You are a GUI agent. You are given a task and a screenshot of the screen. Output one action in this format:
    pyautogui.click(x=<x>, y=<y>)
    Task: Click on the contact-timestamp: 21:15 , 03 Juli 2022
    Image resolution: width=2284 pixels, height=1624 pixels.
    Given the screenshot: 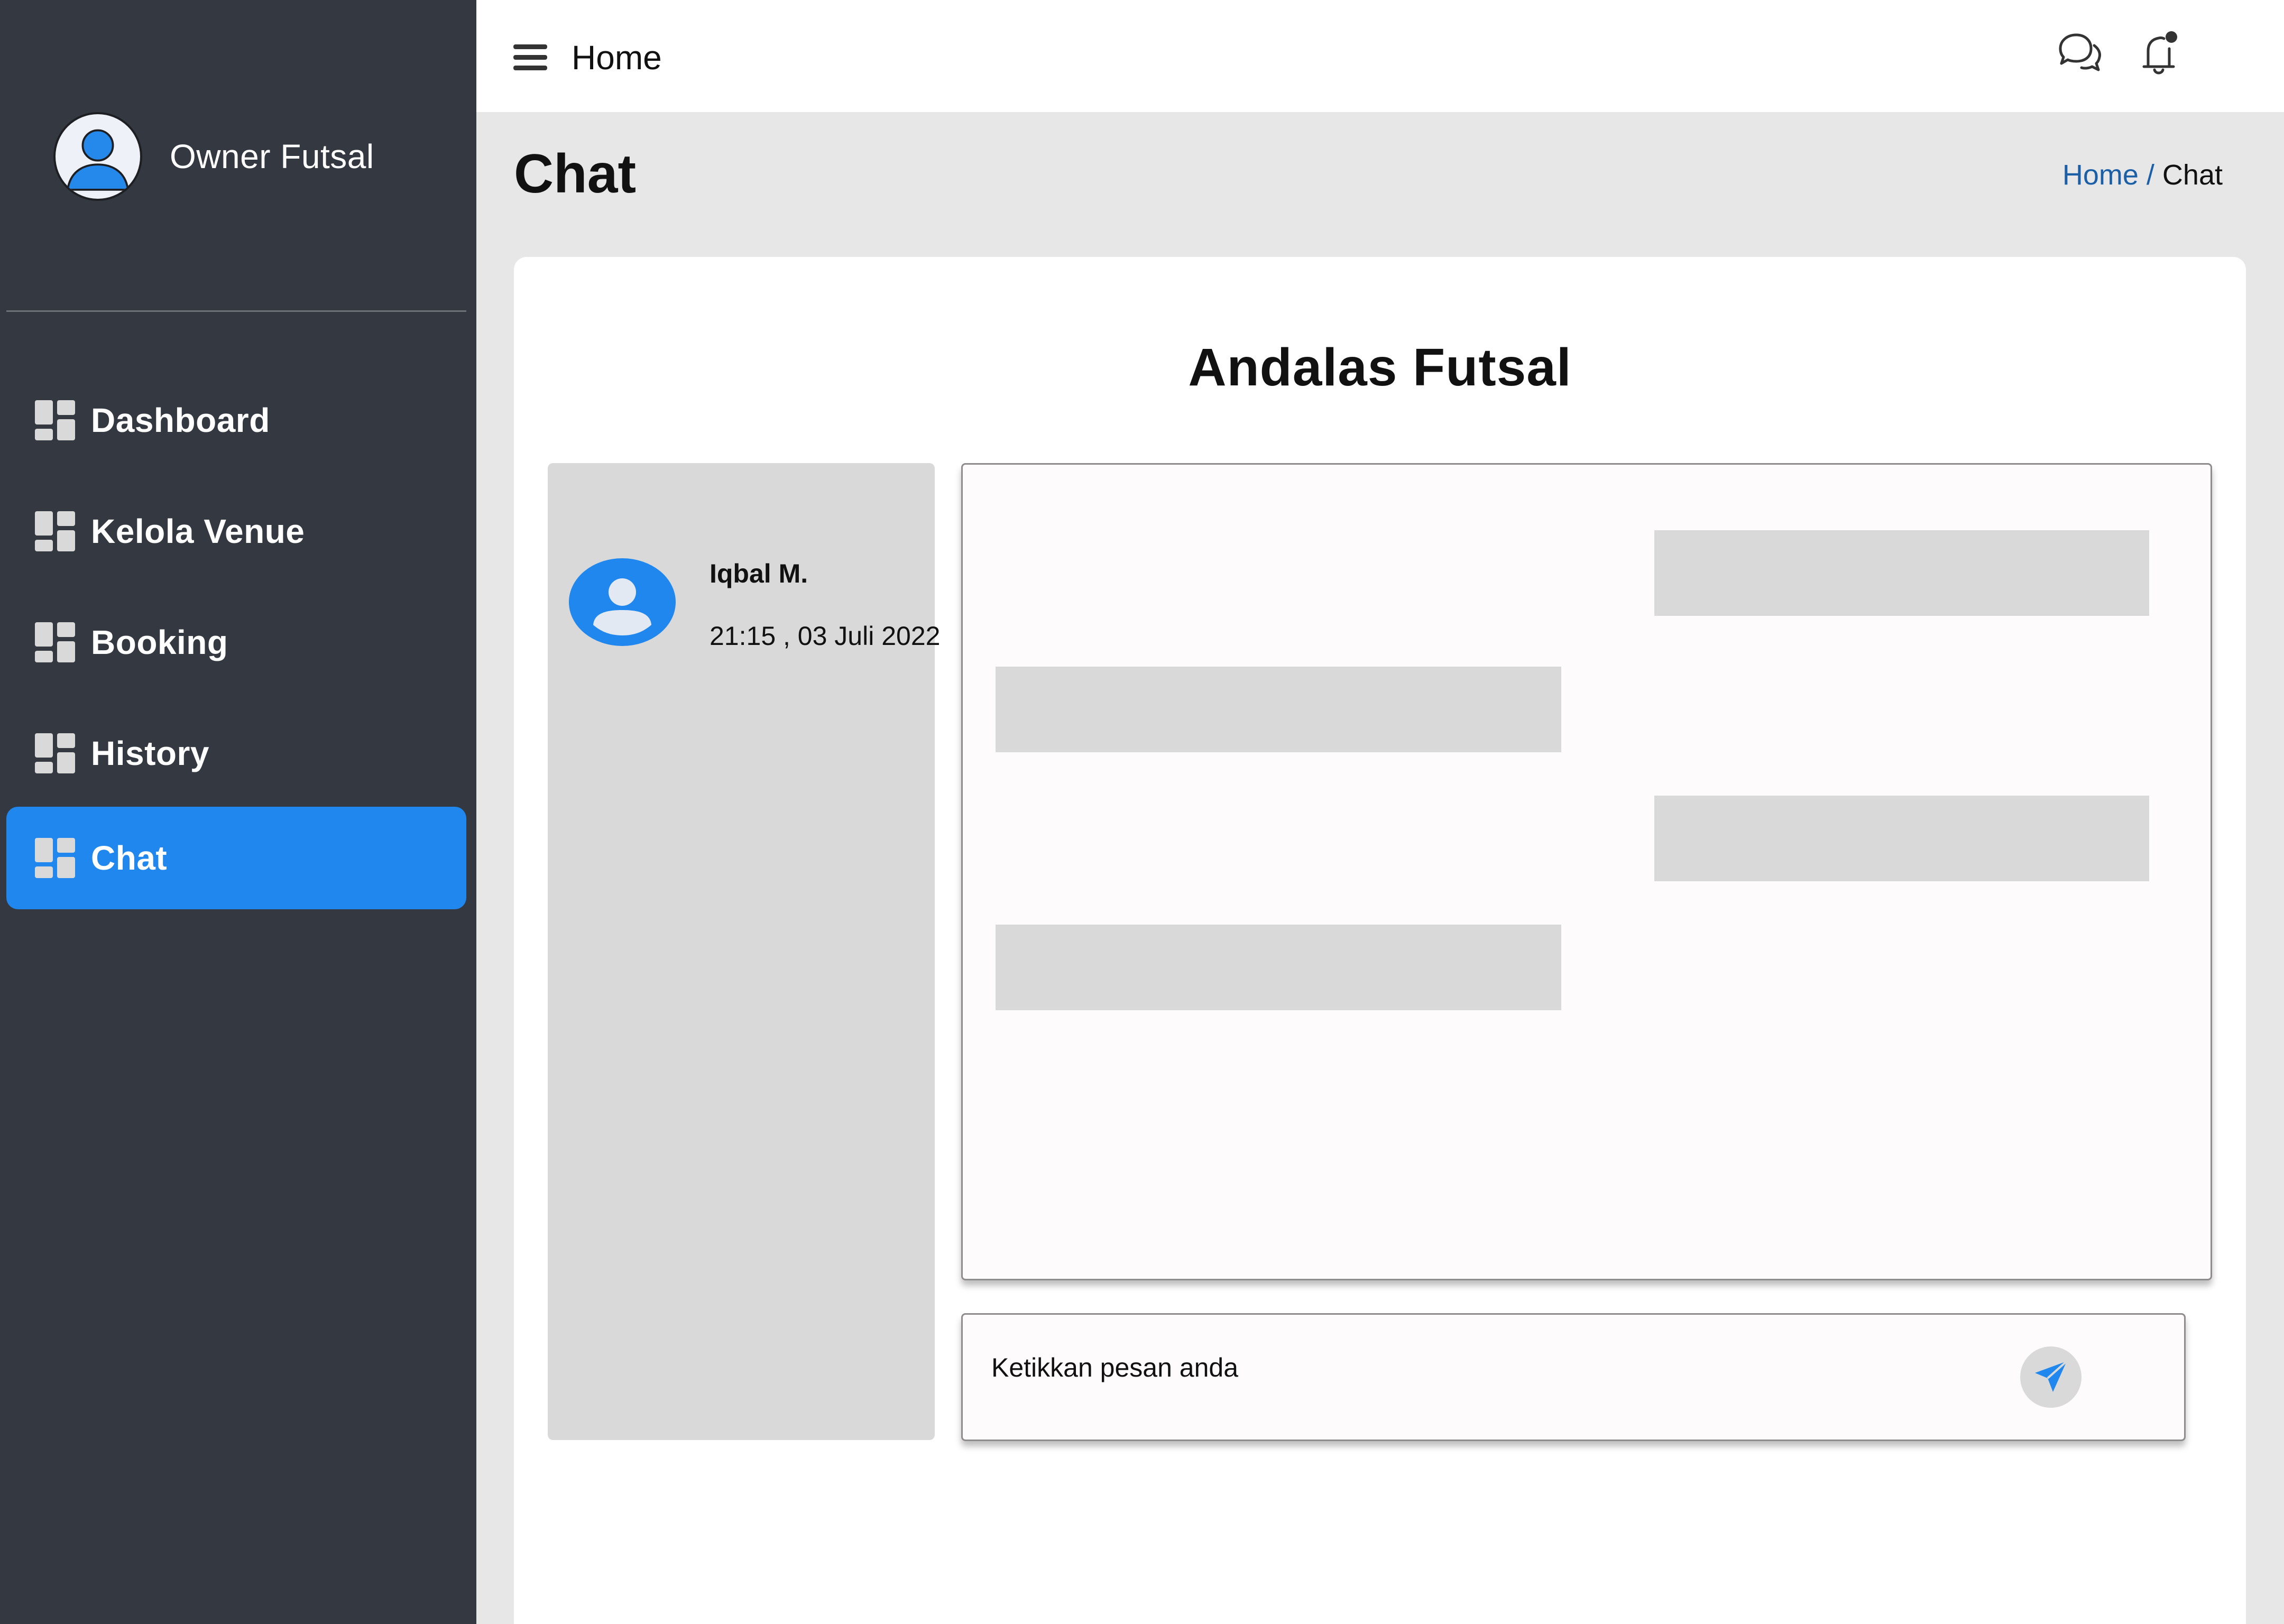 What is the action you would take?
    pyautogui.click(x=825, y=636)
    